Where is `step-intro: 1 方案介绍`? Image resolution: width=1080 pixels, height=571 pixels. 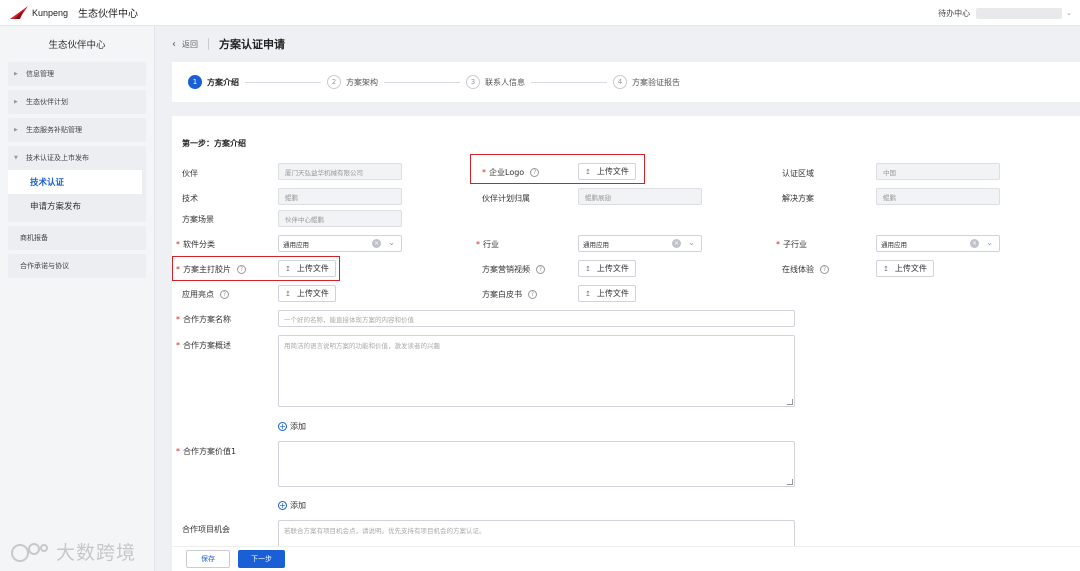 step-intro: 1 方案介绍 is located at coordinates (213, 82).